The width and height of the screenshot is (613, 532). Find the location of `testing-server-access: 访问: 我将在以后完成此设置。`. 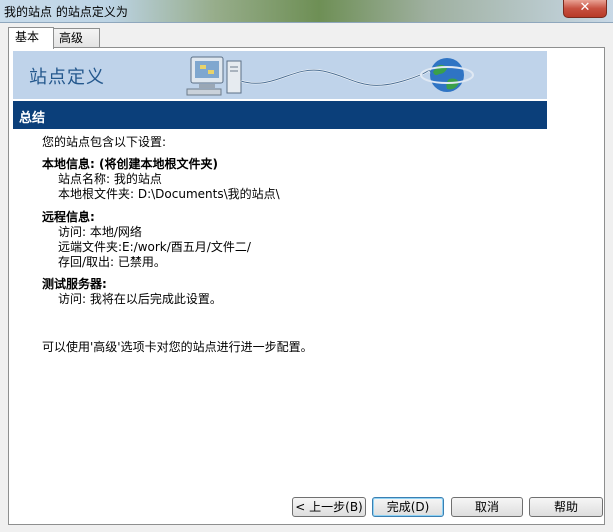

testing-server-access: 访问: 我将在以后完成此设置。 is located at coordinates (140, 299).